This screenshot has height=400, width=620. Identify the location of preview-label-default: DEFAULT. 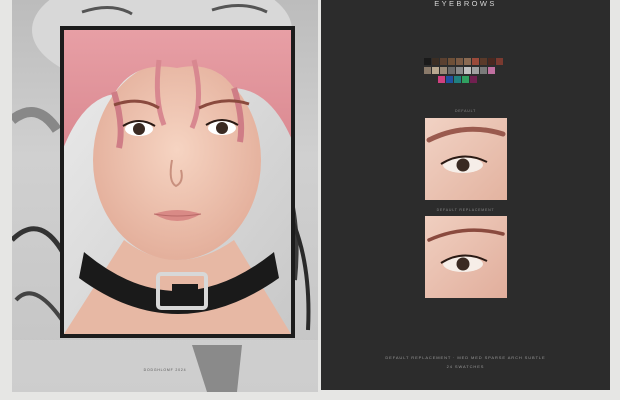
(465, 111).